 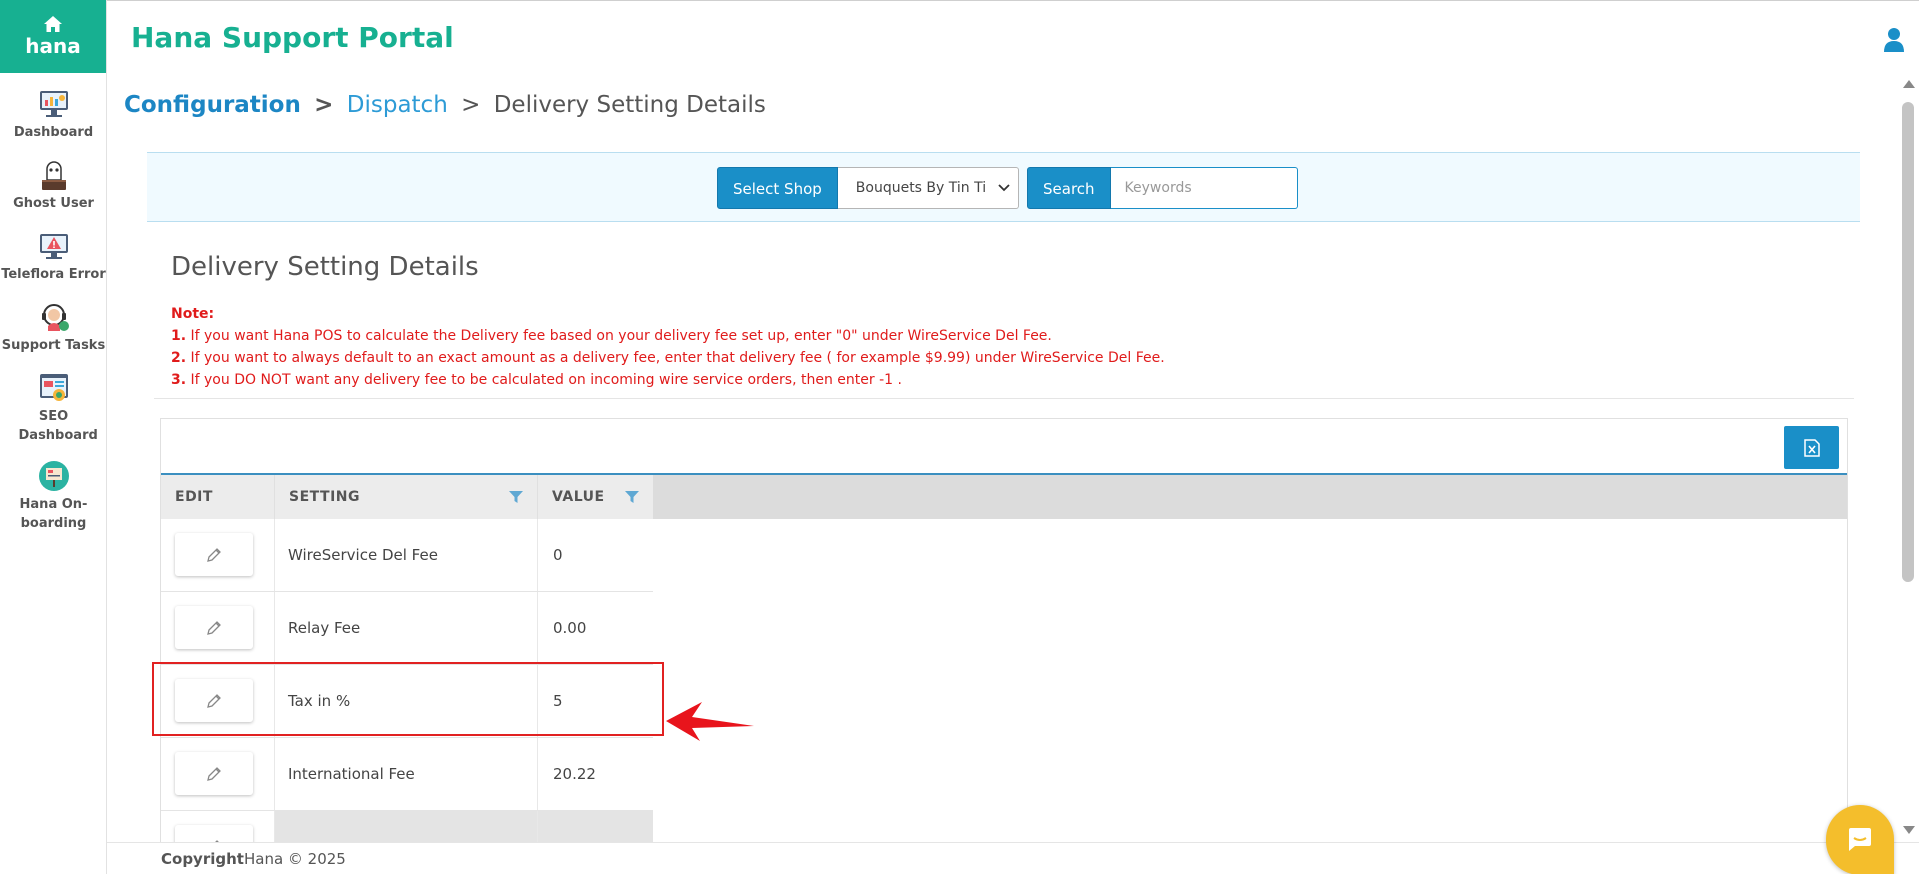 I want to click on setting-cell: Relay Fee, so click(x=406, y=628).